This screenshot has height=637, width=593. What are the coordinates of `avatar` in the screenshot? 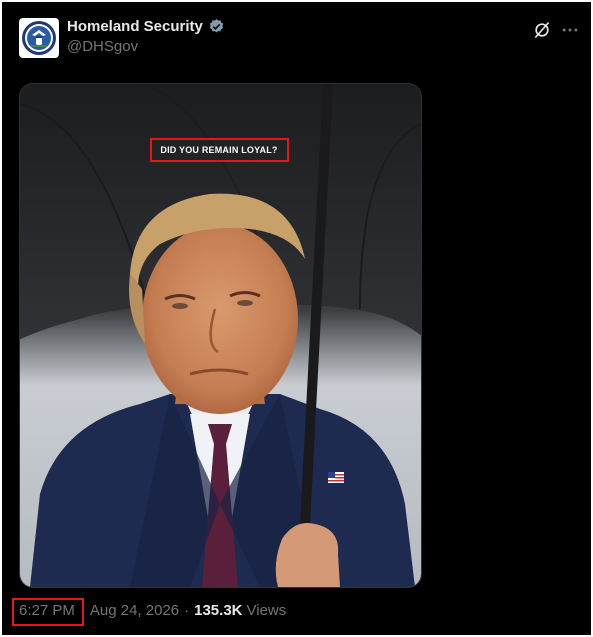 It's located at (39, 38).